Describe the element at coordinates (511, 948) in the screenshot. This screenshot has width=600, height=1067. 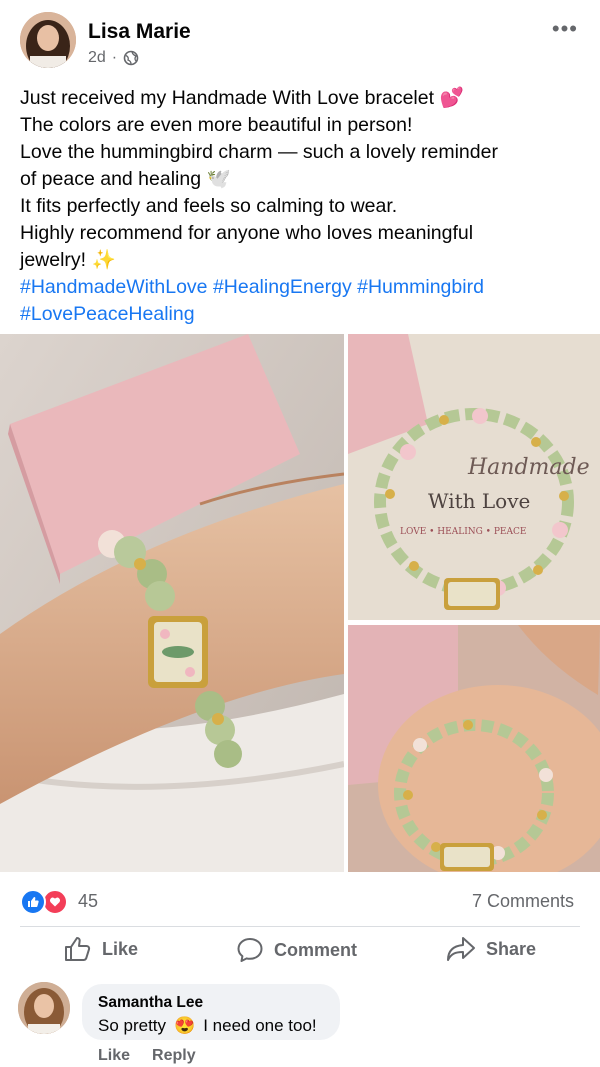
I see `share-label: Share` at that location.